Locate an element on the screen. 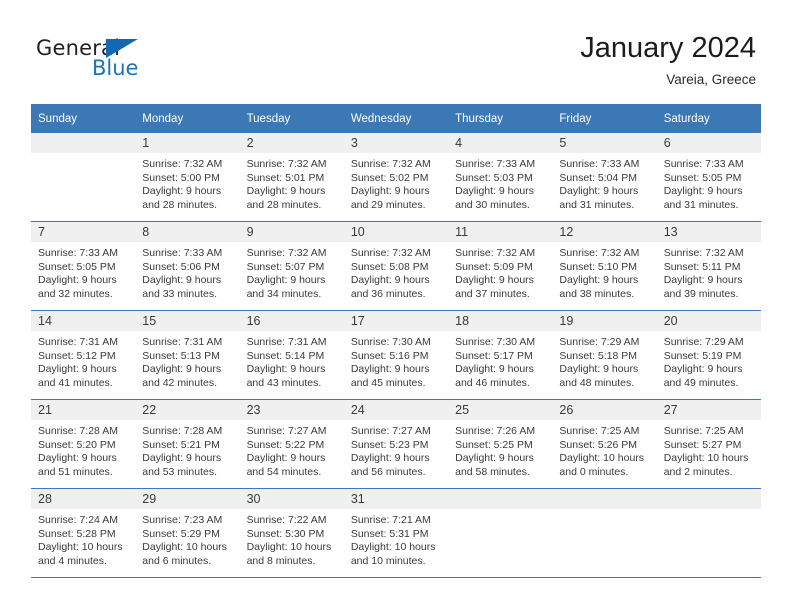 This screenshot has width=792, height=612. sunrise-time: Sunrise: 7:22 AM is located at coordinates (286, 520).